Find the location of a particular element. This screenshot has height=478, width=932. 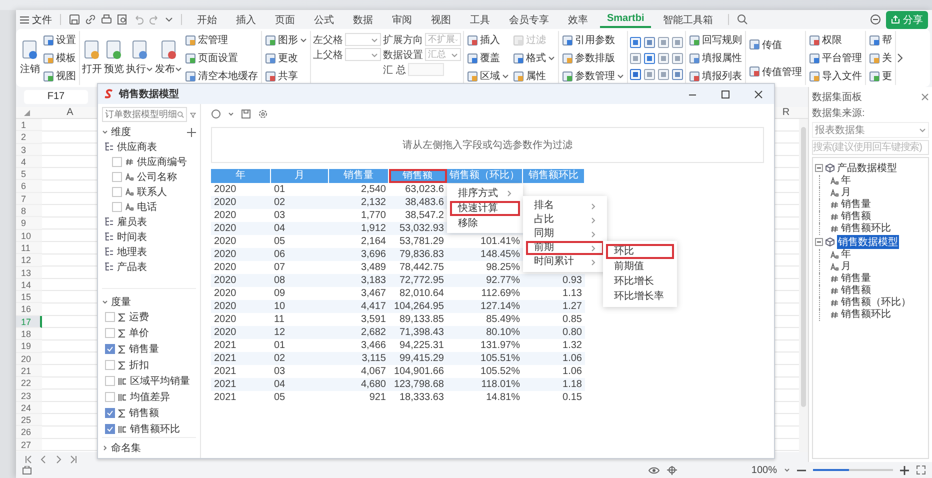

menu-item: 前期值 is located at coordinates (640, 266).